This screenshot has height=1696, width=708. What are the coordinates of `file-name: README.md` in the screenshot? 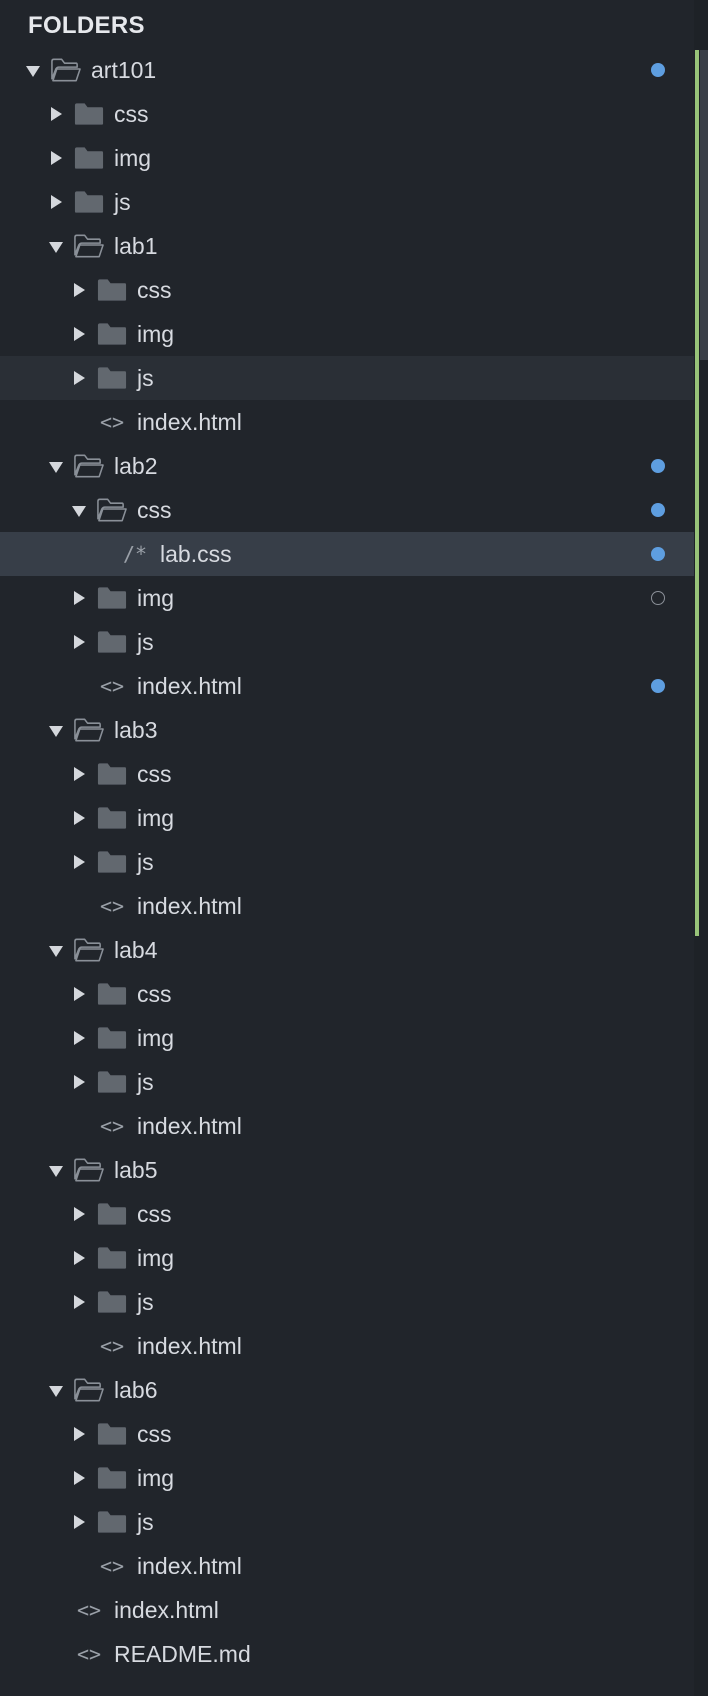 It's located at (182, 1654).